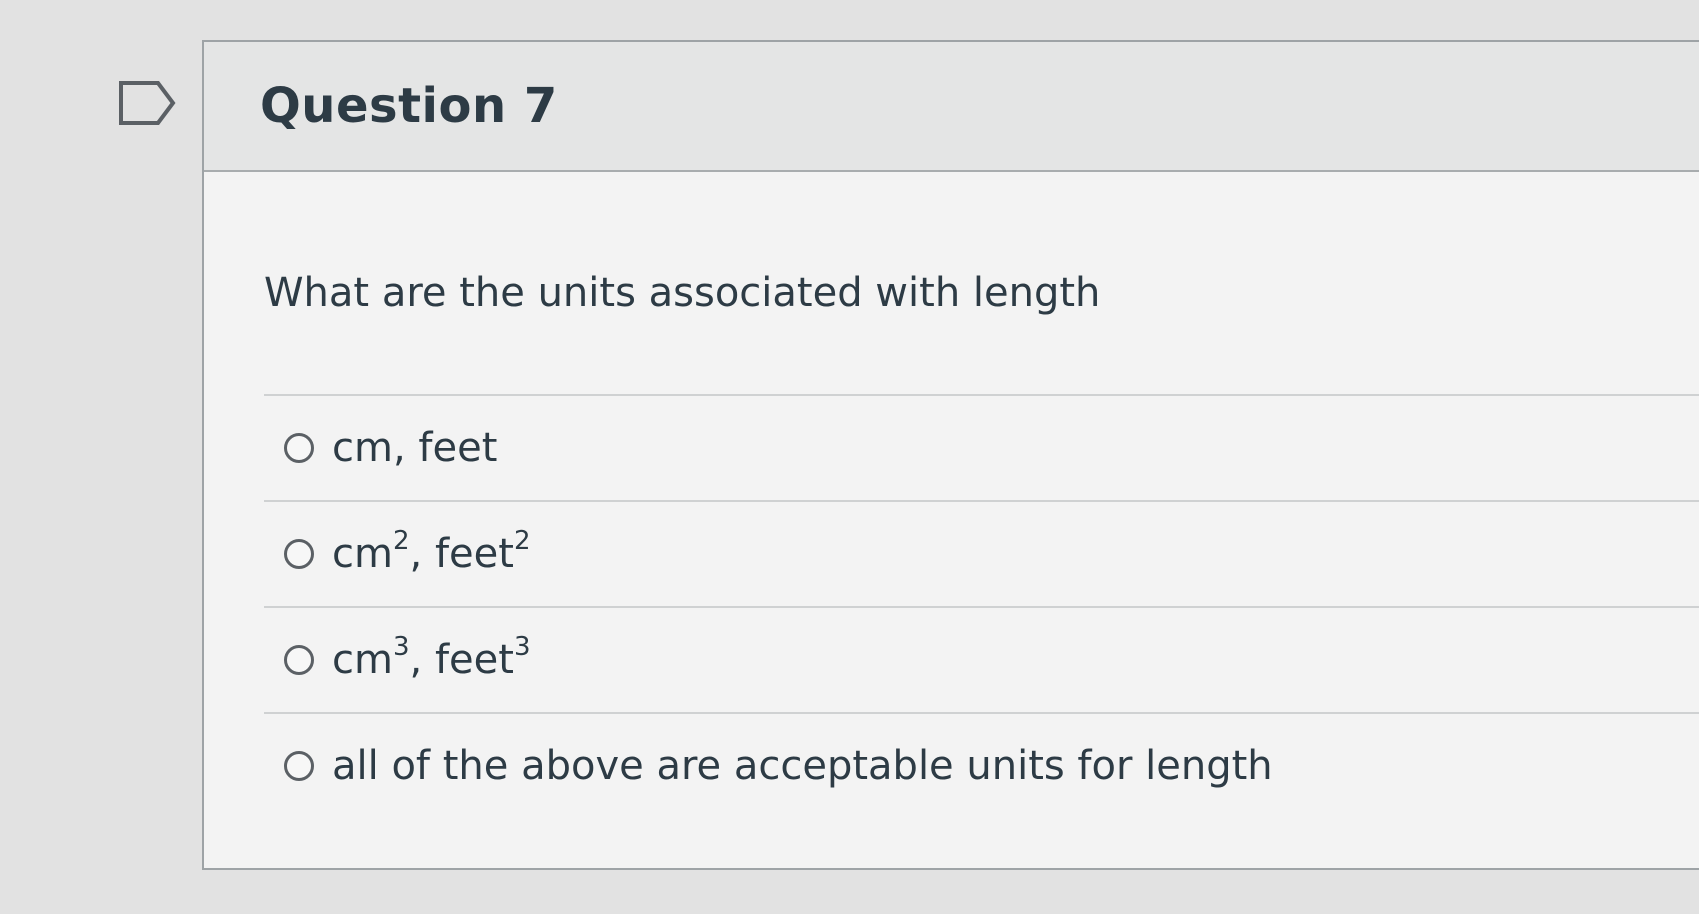 The width and height of the screenshot is (1699, 914). I want to click on answer-option-1: cm, feet, so click(981, 447).